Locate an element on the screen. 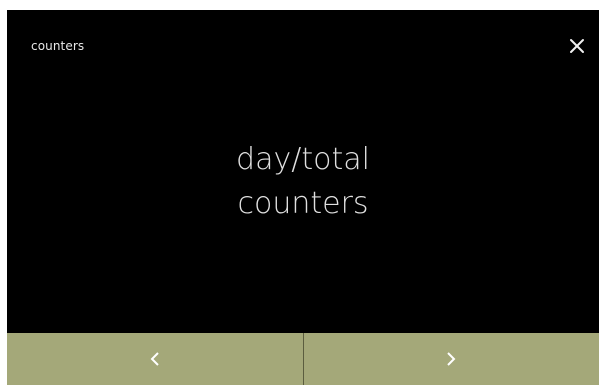 The height and width of the screenshot is (385, 605). chevron-right-icon is located at coordinates (451, 359).